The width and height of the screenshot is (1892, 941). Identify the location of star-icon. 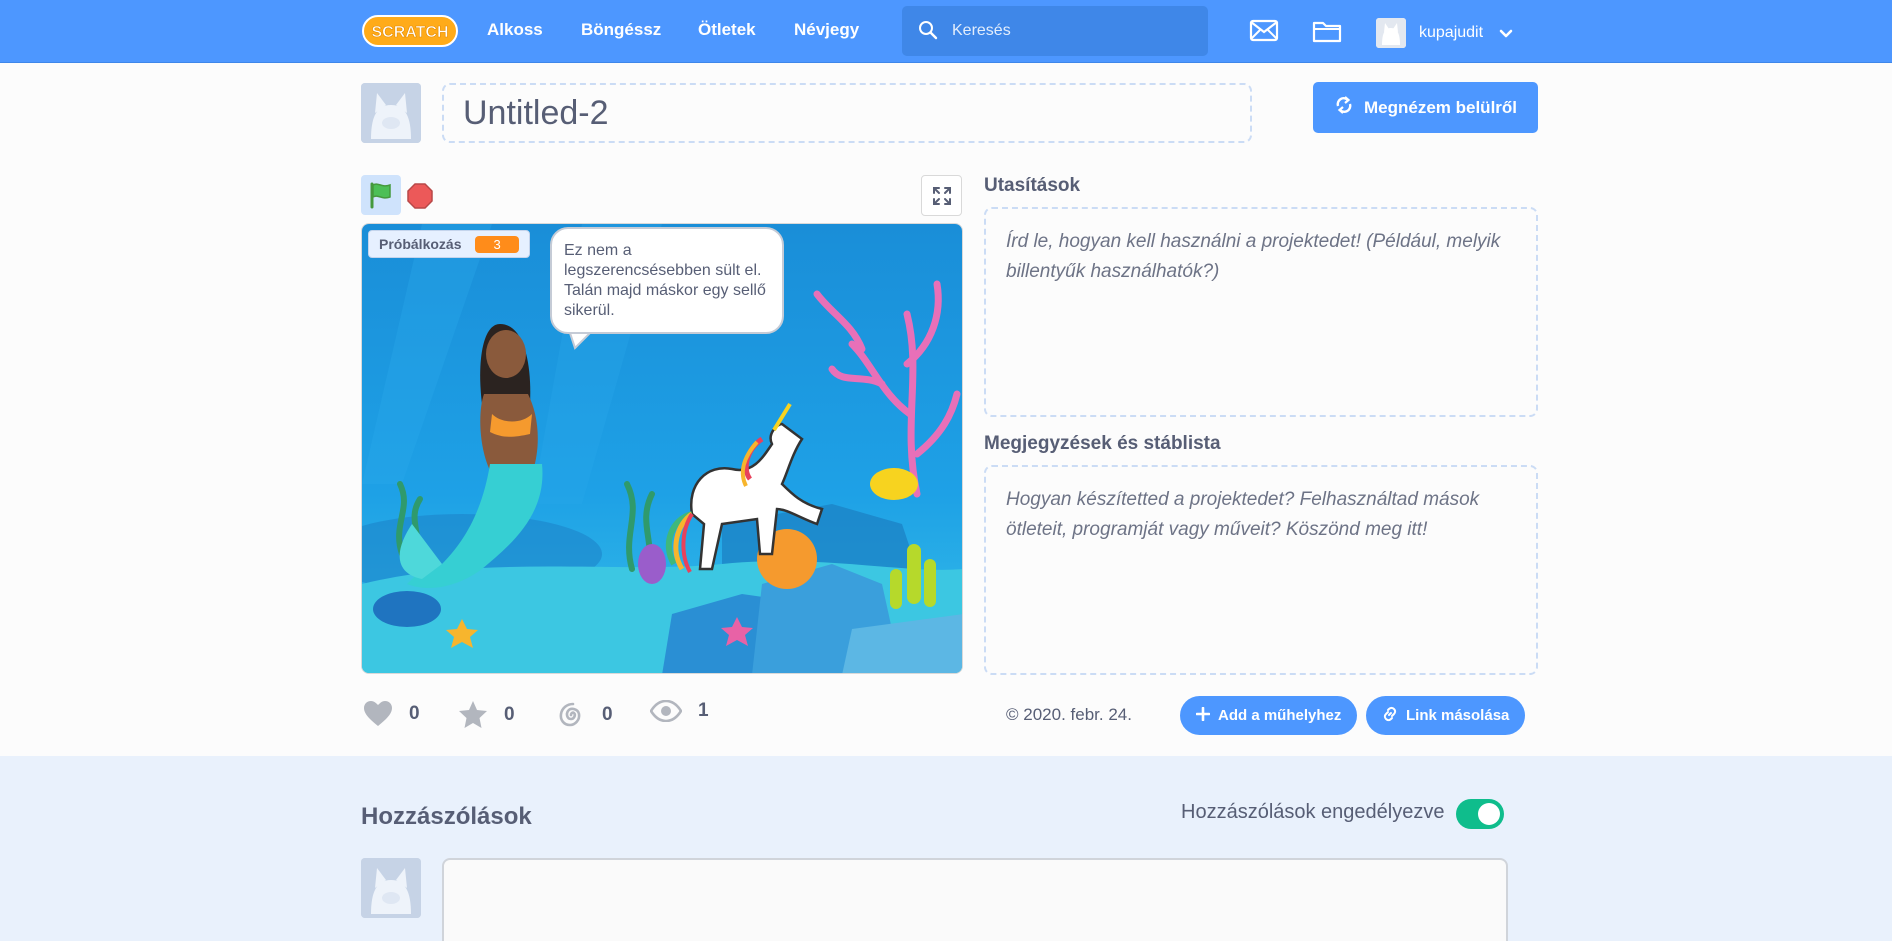
(473, 714).